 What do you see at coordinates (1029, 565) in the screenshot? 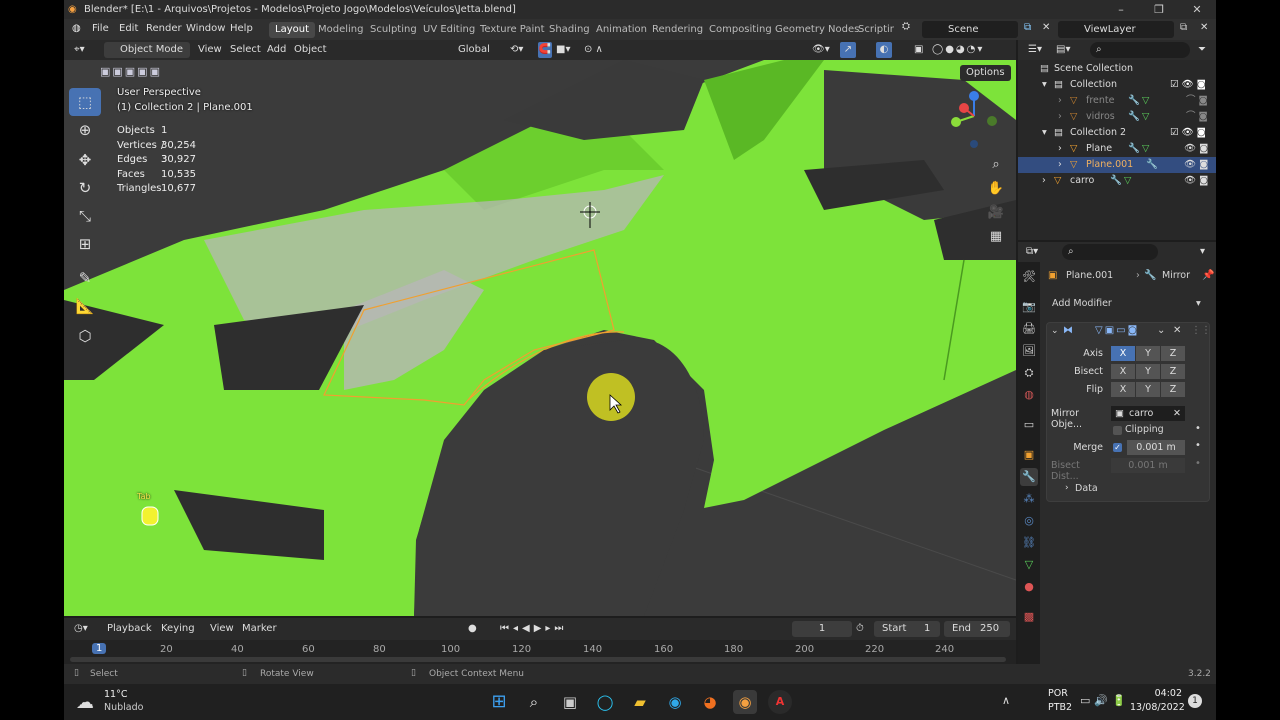
I see `data-tab-icon: ▽` at bounding box center [1029, 565].